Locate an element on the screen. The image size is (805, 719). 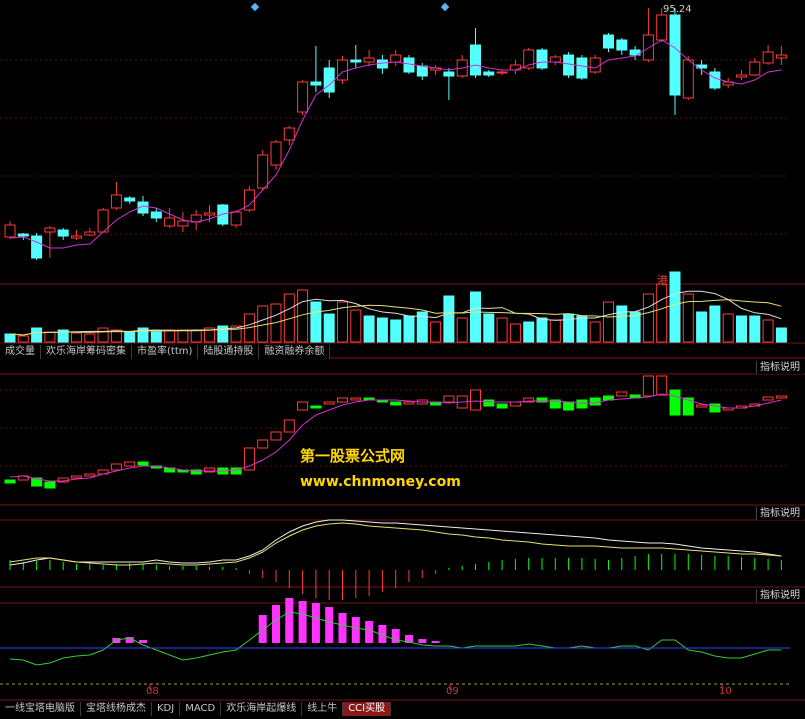
macd-line-yellow is located at coordinates (395, 544).